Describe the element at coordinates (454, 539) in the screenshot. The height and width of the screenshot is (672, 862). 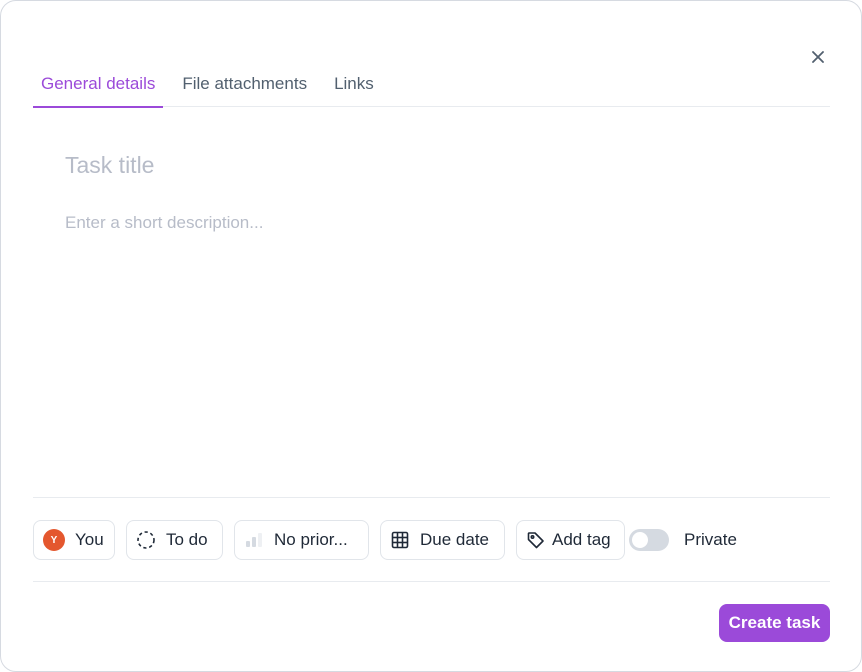
I see `due-date-label: Due date` at that location.